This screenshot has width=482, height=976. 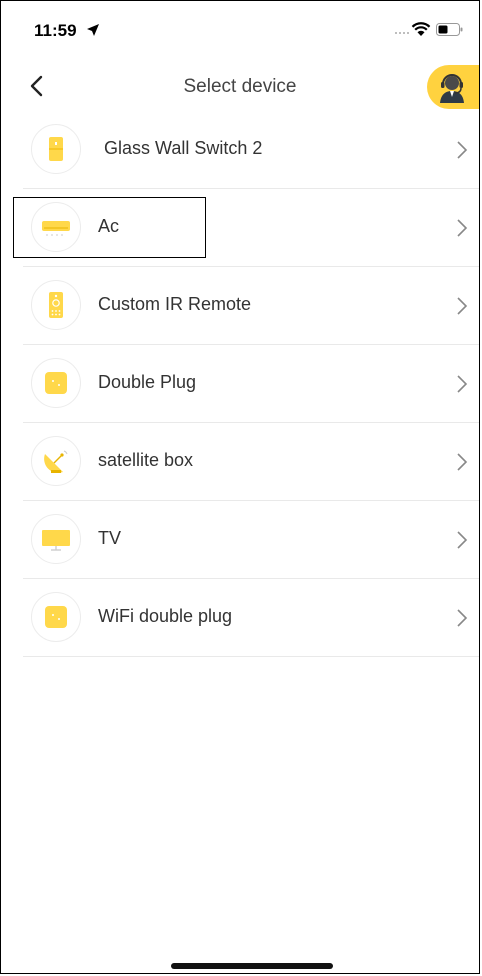 What do you see at coordinates (449, 29) in the screenshot?
I see `battery-icon` at bounding box center [449, 29].